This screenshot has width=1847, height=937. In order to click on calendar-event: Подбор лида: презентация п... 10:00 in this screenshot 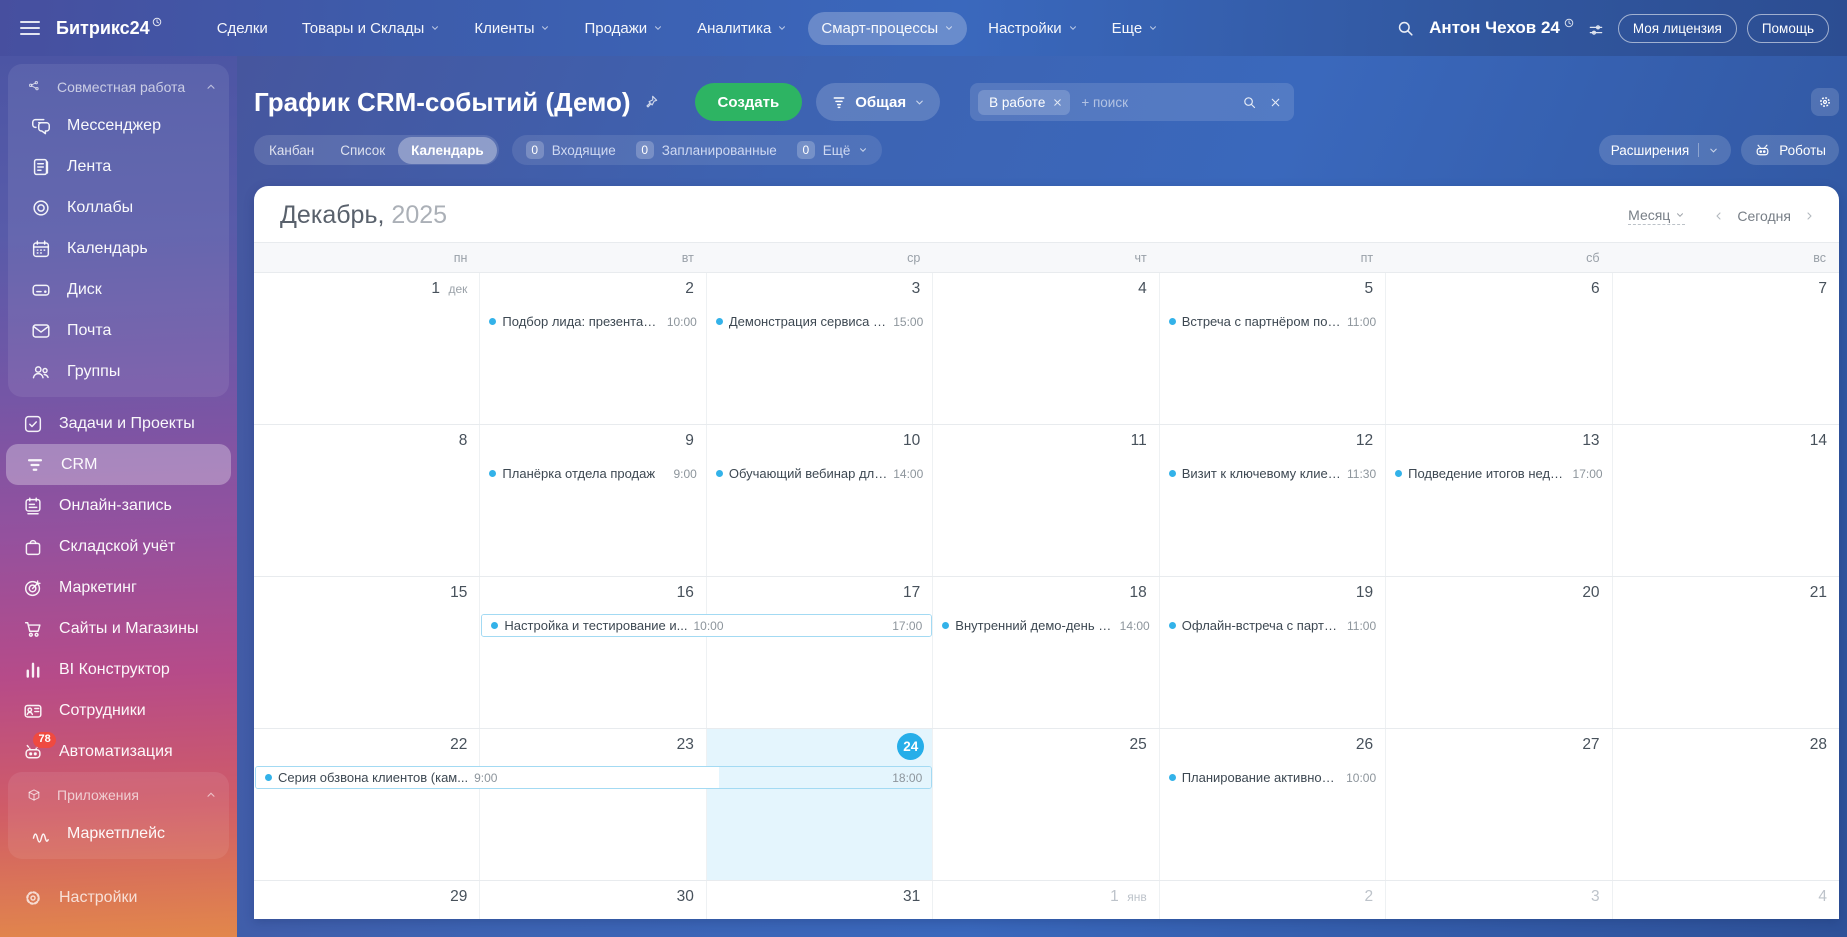, I will do `click(593, 321)`.